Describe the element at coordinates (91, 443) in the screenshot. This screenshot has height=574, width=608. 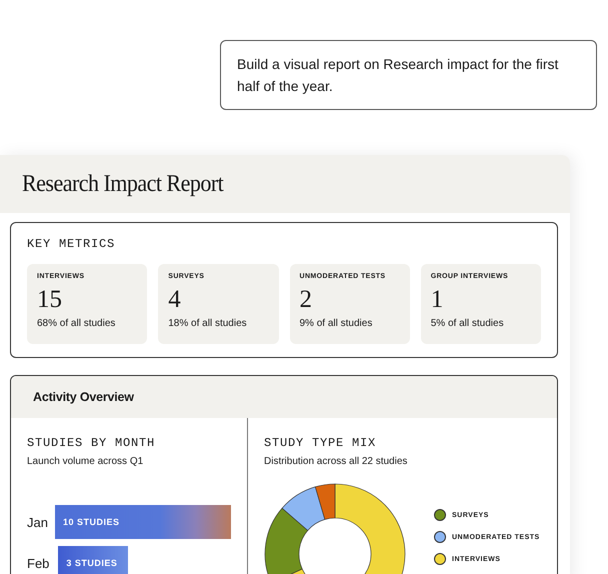
I see `chart-heading: STUDIES BY MONTH` at that location.